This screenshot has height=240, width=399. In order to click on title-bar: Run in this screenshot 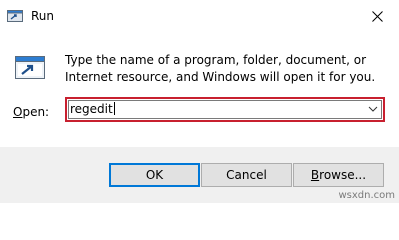, I will do `click(199, 16)`.